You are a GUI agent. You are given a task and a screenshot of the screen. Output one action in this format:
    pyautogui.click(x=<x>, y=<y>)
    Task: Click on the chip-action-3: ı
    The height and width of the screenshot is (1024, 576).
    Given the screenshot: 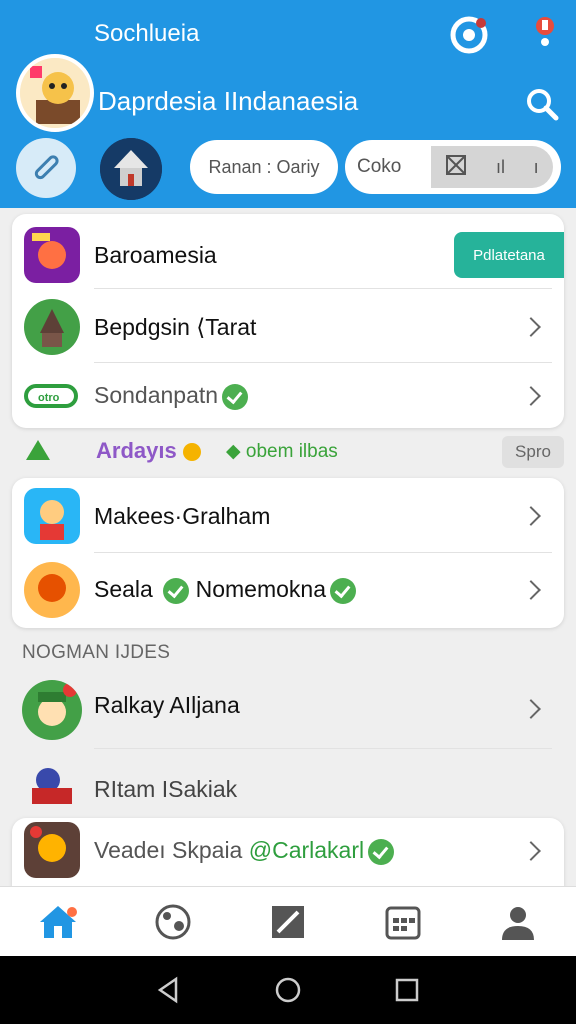 What is the action you would take?
    pyautogui.click(x=536, y=167)
    